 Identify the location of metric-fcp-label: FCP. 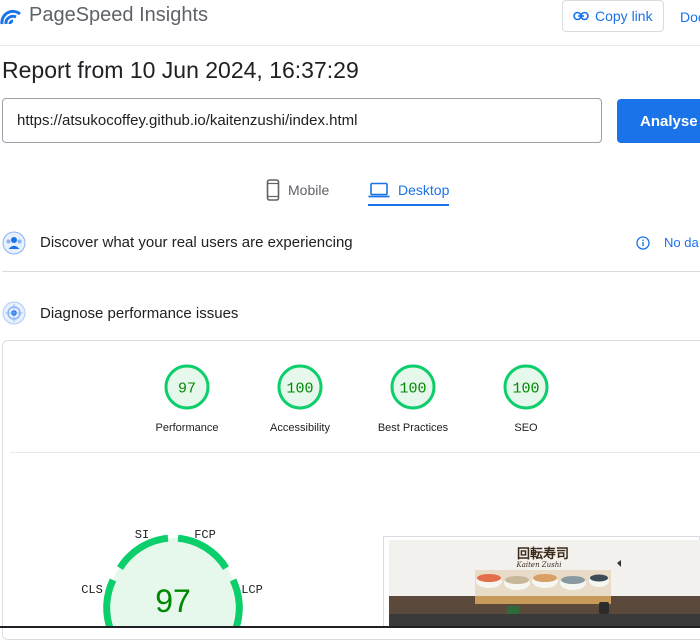
(205, 535).